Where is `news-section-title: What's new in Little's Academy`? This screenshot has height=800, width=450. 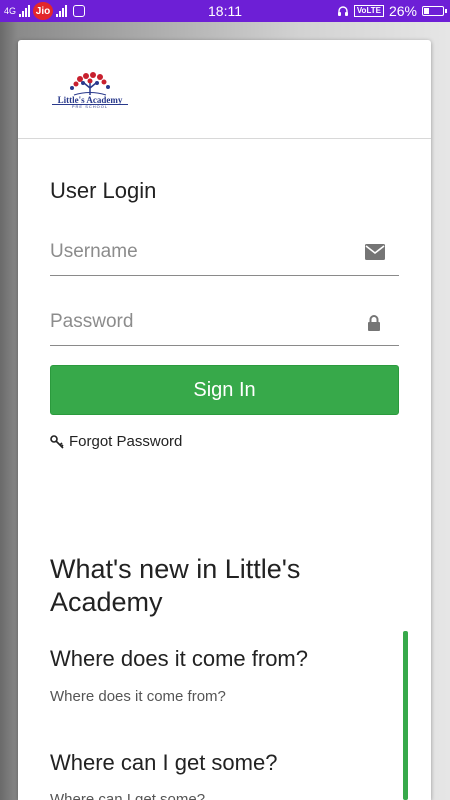
news-section-title: What's new in Little's Academy is located at coordinates (175, 585).